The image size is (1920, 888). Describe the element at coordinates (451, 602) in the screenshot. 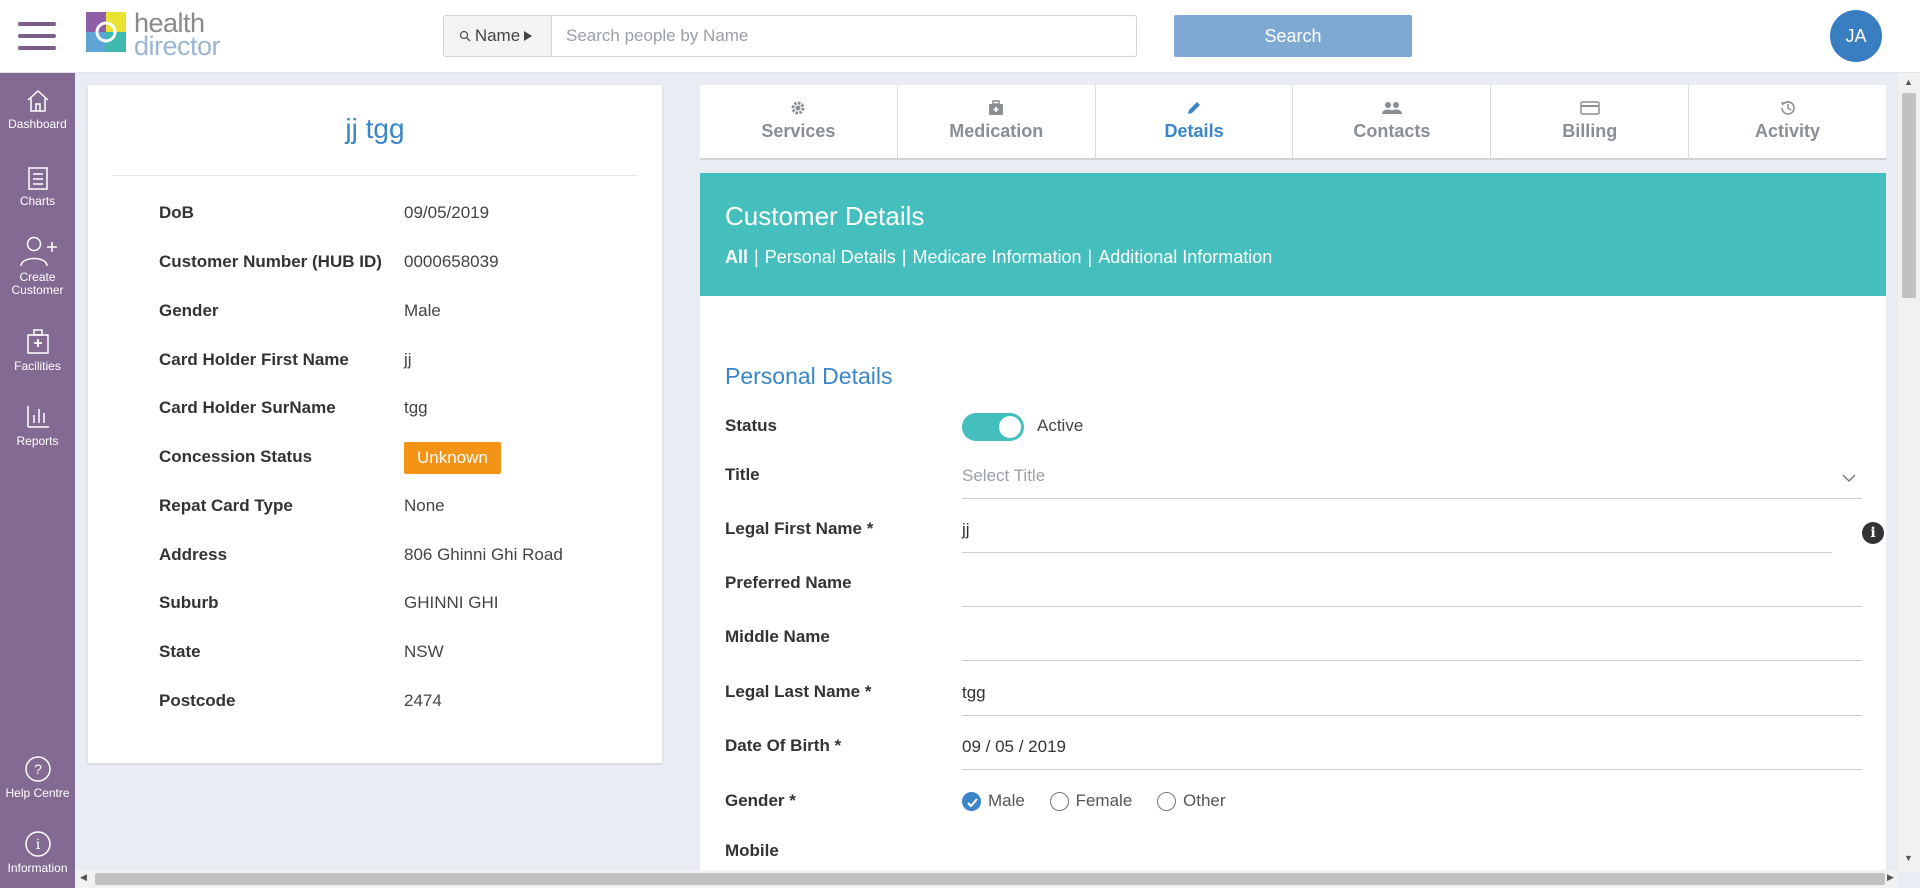

I see `row-value: GHINNI GHI` at that location.